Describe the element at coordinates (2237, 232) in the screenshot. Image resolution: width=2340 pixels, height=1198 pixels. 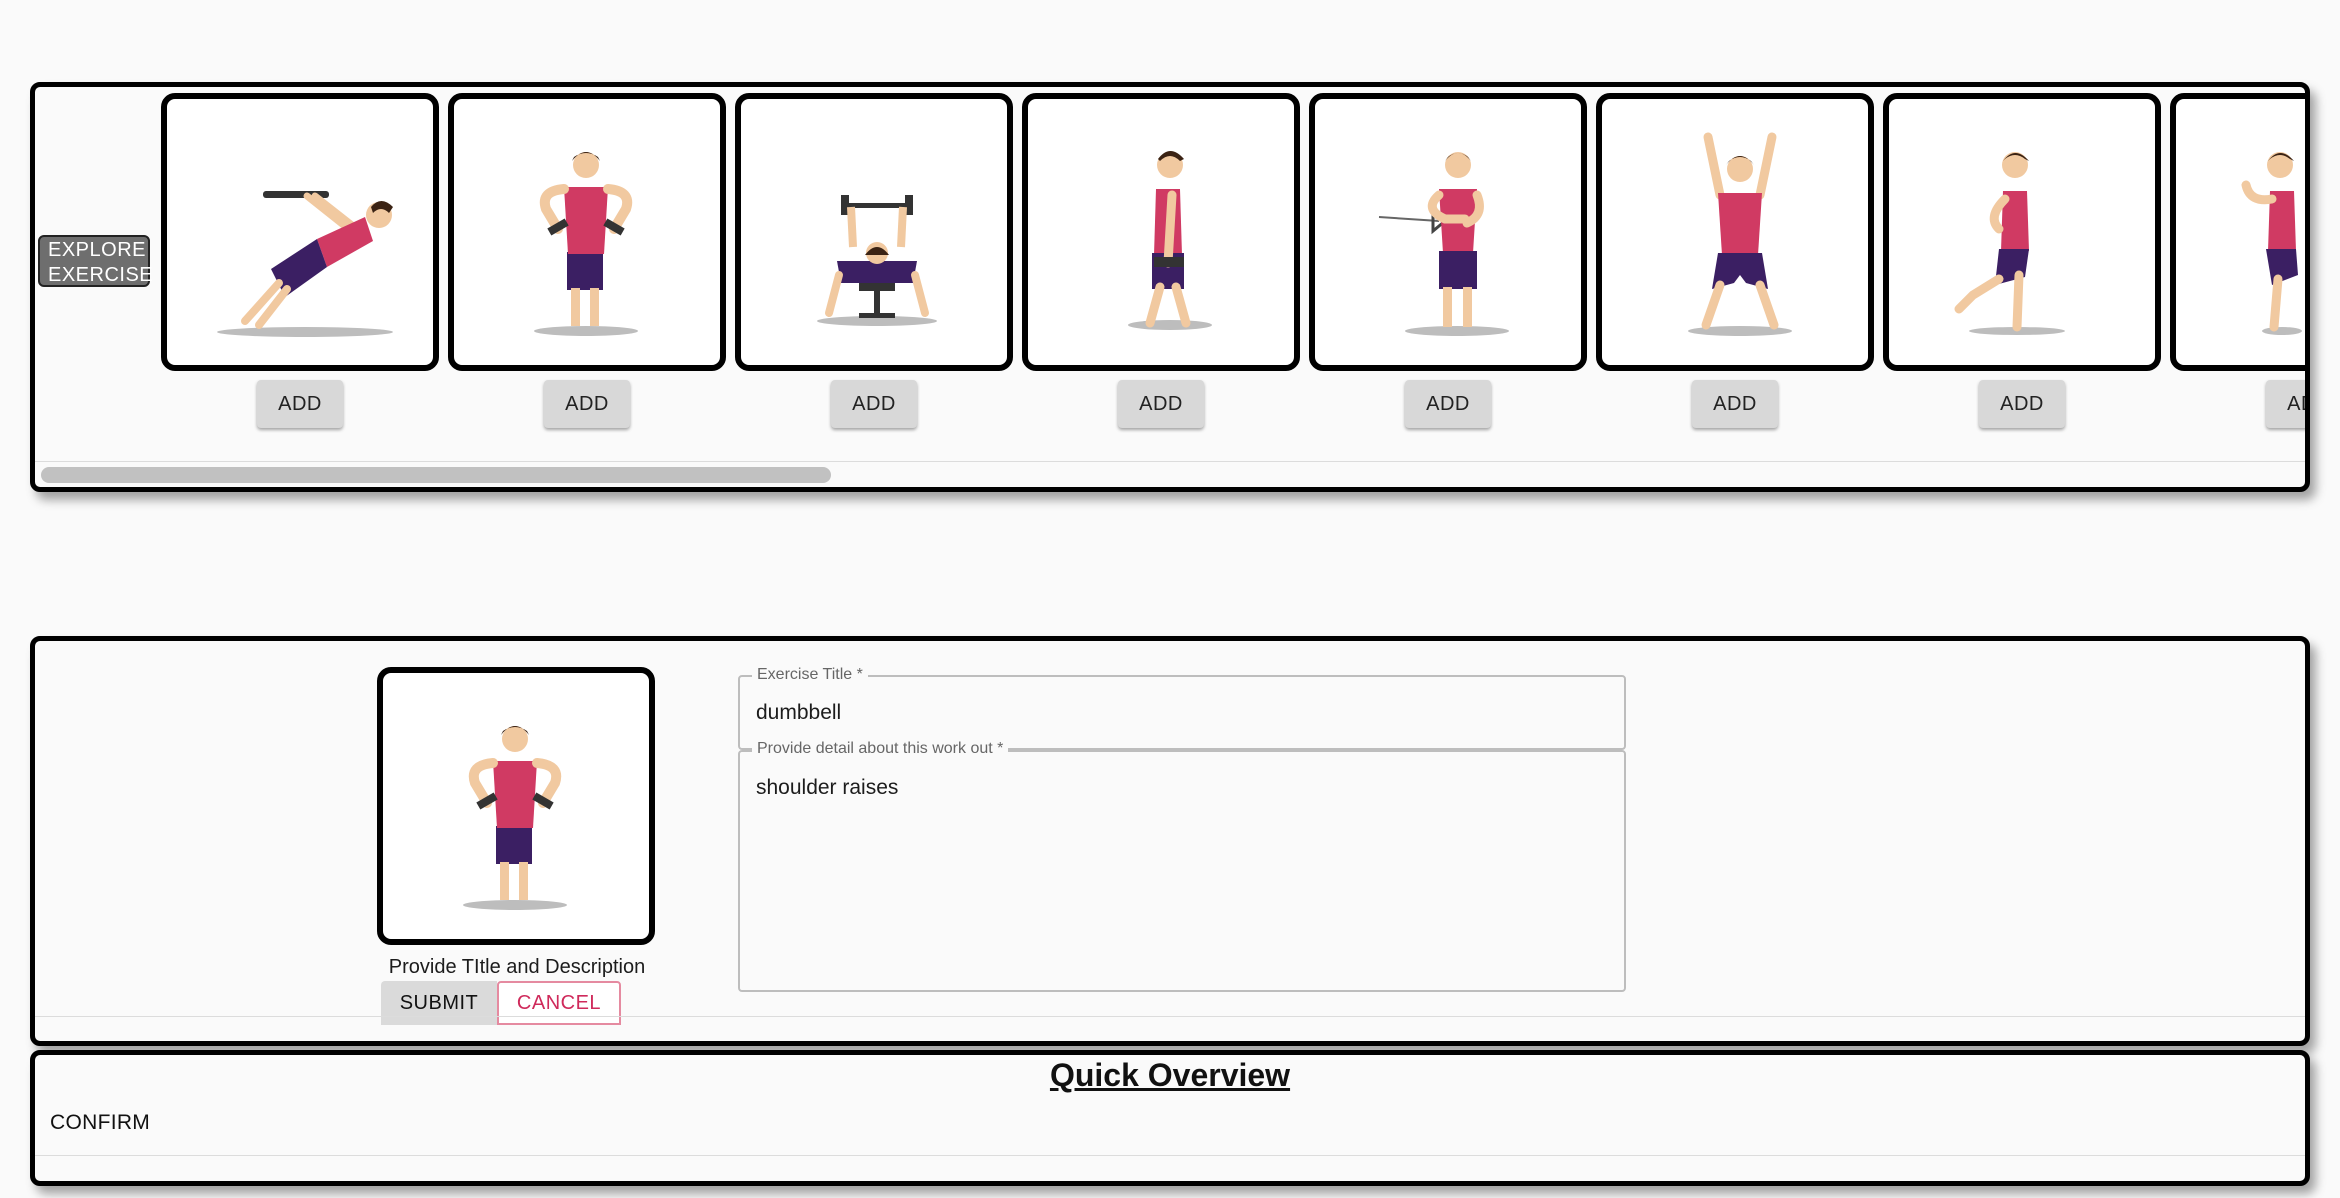
I see `exercise-card-high-knee-run` at that location.